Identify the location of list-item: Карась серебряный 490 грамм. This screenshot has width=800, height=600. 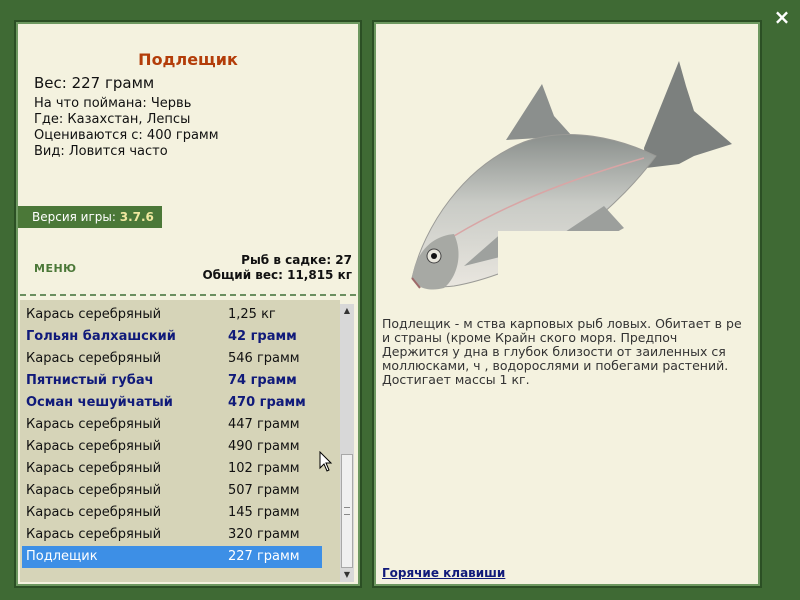
(172, 447).